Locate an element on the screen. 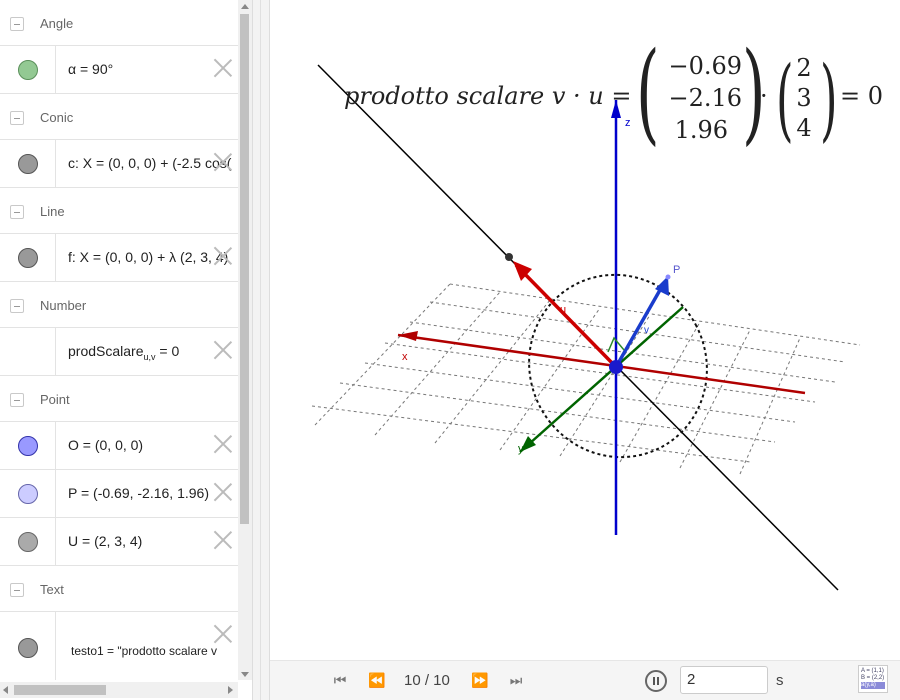 The width and height of the screenshot is (900, 700). group-header-angle: Angle is located at coordinates (119, 23).